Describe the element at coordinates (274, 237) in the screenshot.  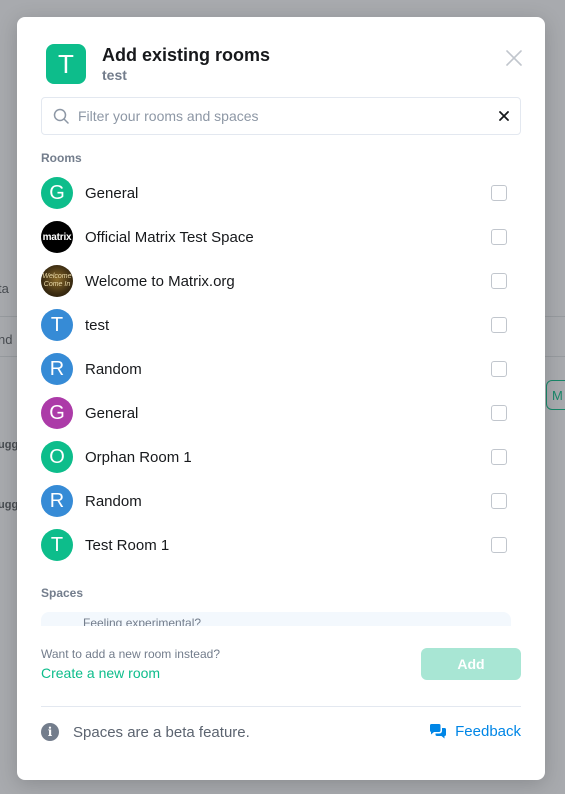
I see `room-item: matrix Official Matrix Test Space` at that location.